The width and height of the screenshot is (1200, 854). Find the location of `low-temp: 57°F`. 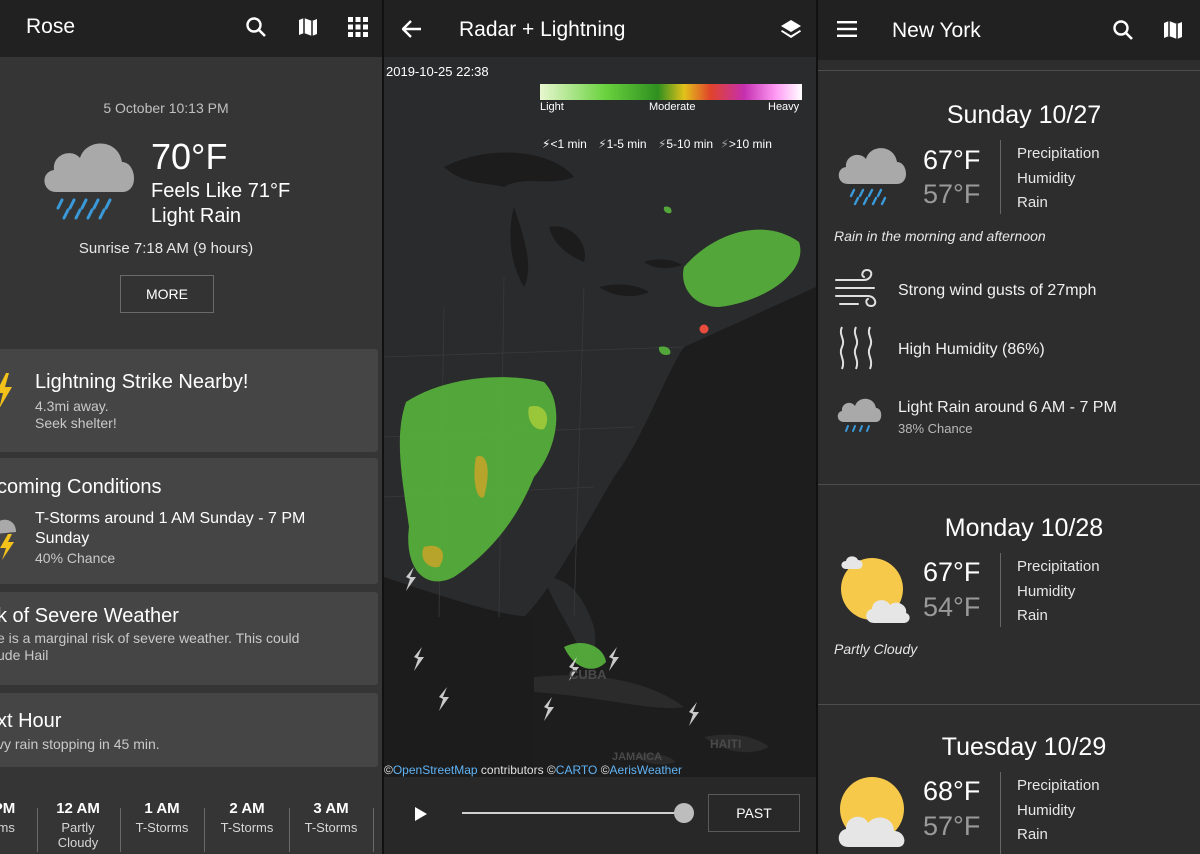

low-temp: 57°F is located at coordinates (952, 194).